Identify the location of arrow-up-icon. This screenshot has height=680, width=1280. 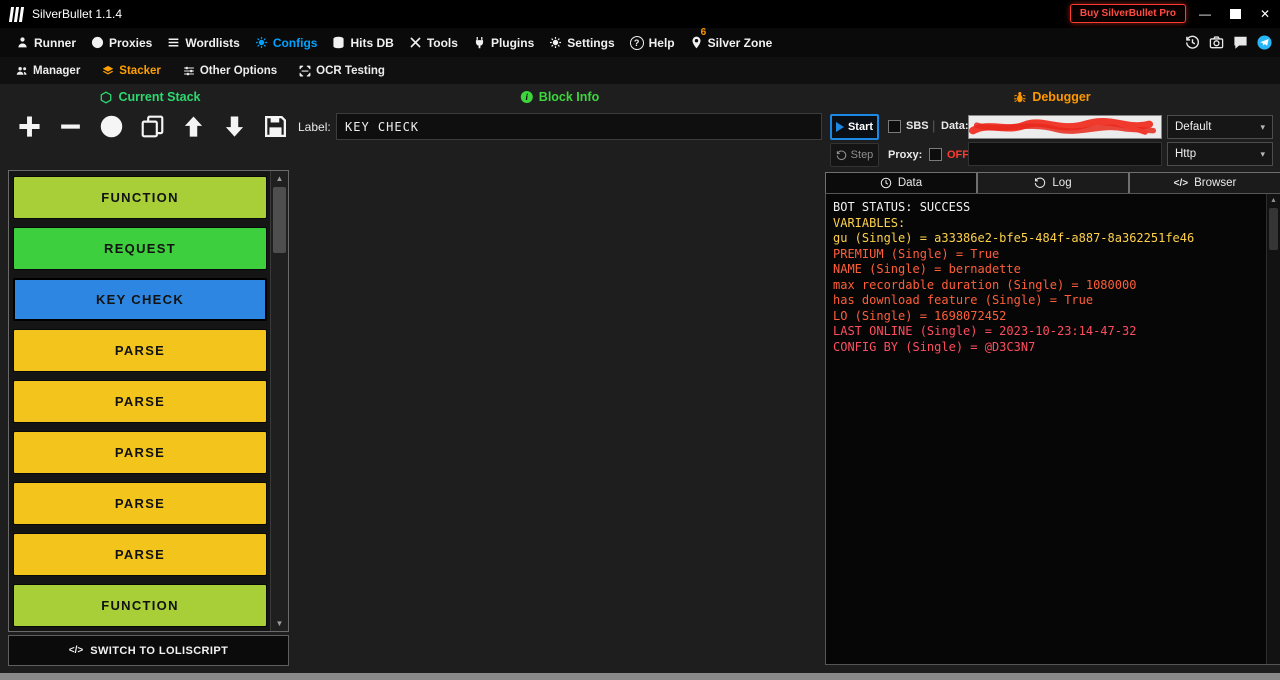
(193, 126).